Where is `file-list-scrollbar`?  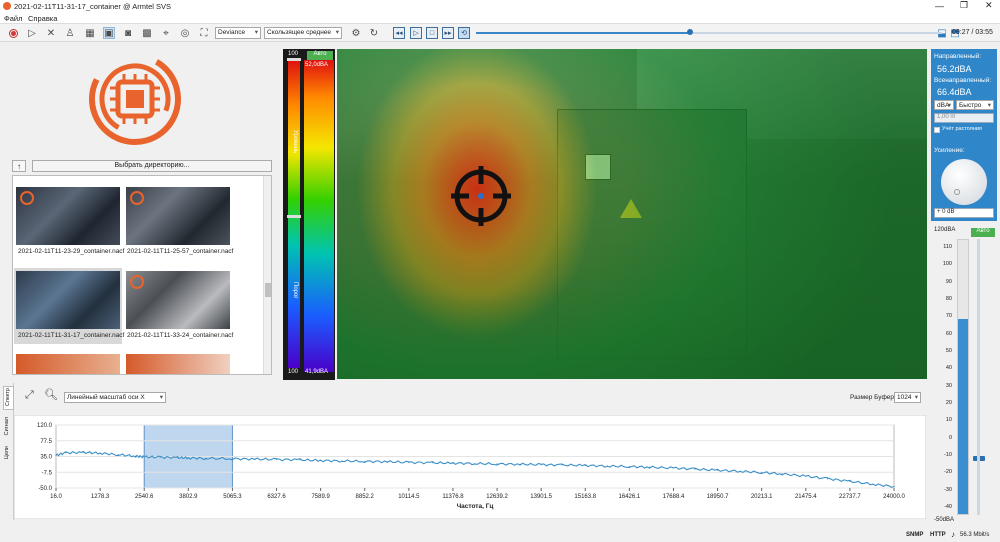
file-list-scrollbar is located at coordinates (267, 275).